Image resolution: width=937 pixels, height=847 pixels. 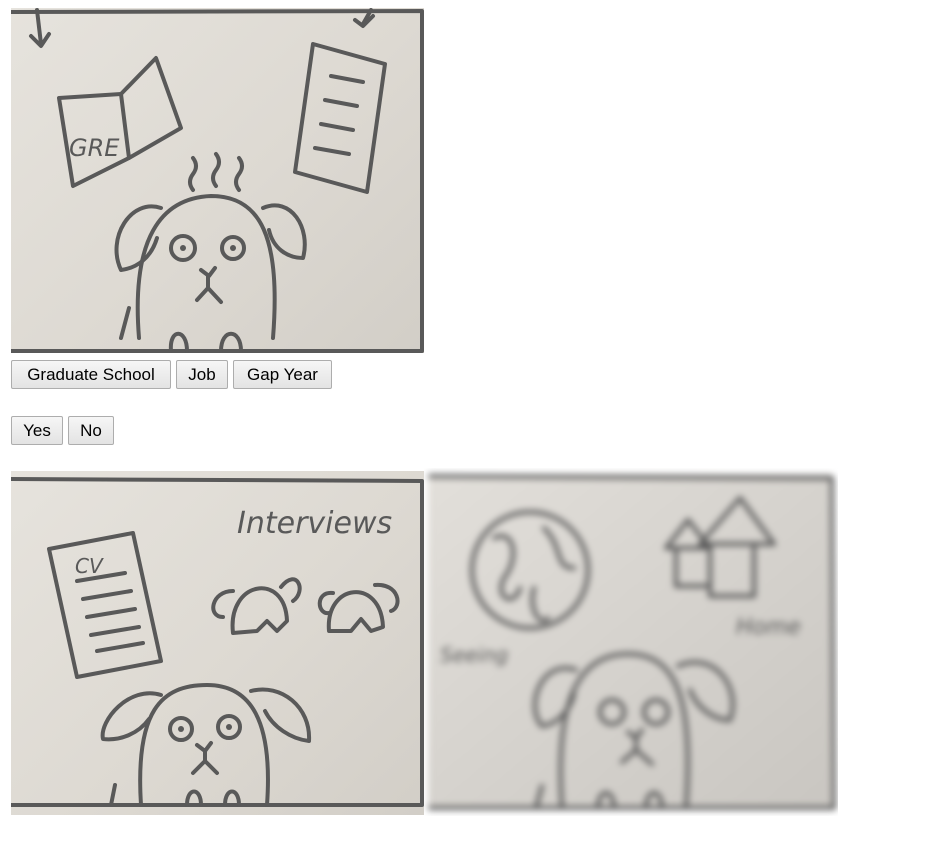 What do you see at coordinates (125, 323) in the screenshot?
I see `dog-tail` at bounding box center [125, 323].